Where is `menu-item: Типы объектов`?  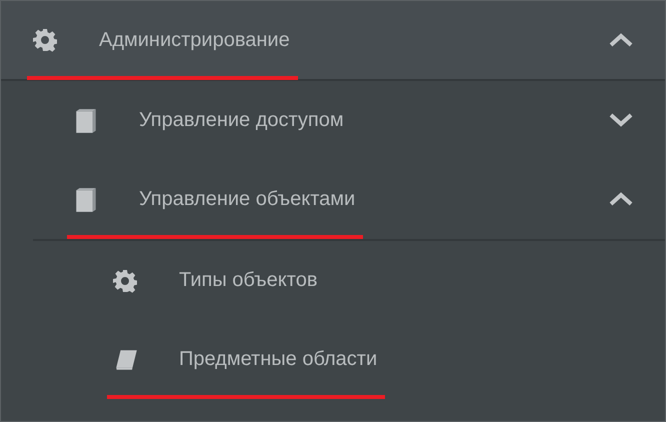
menu-item: Типы объектов is located at coordinates (216, 280).